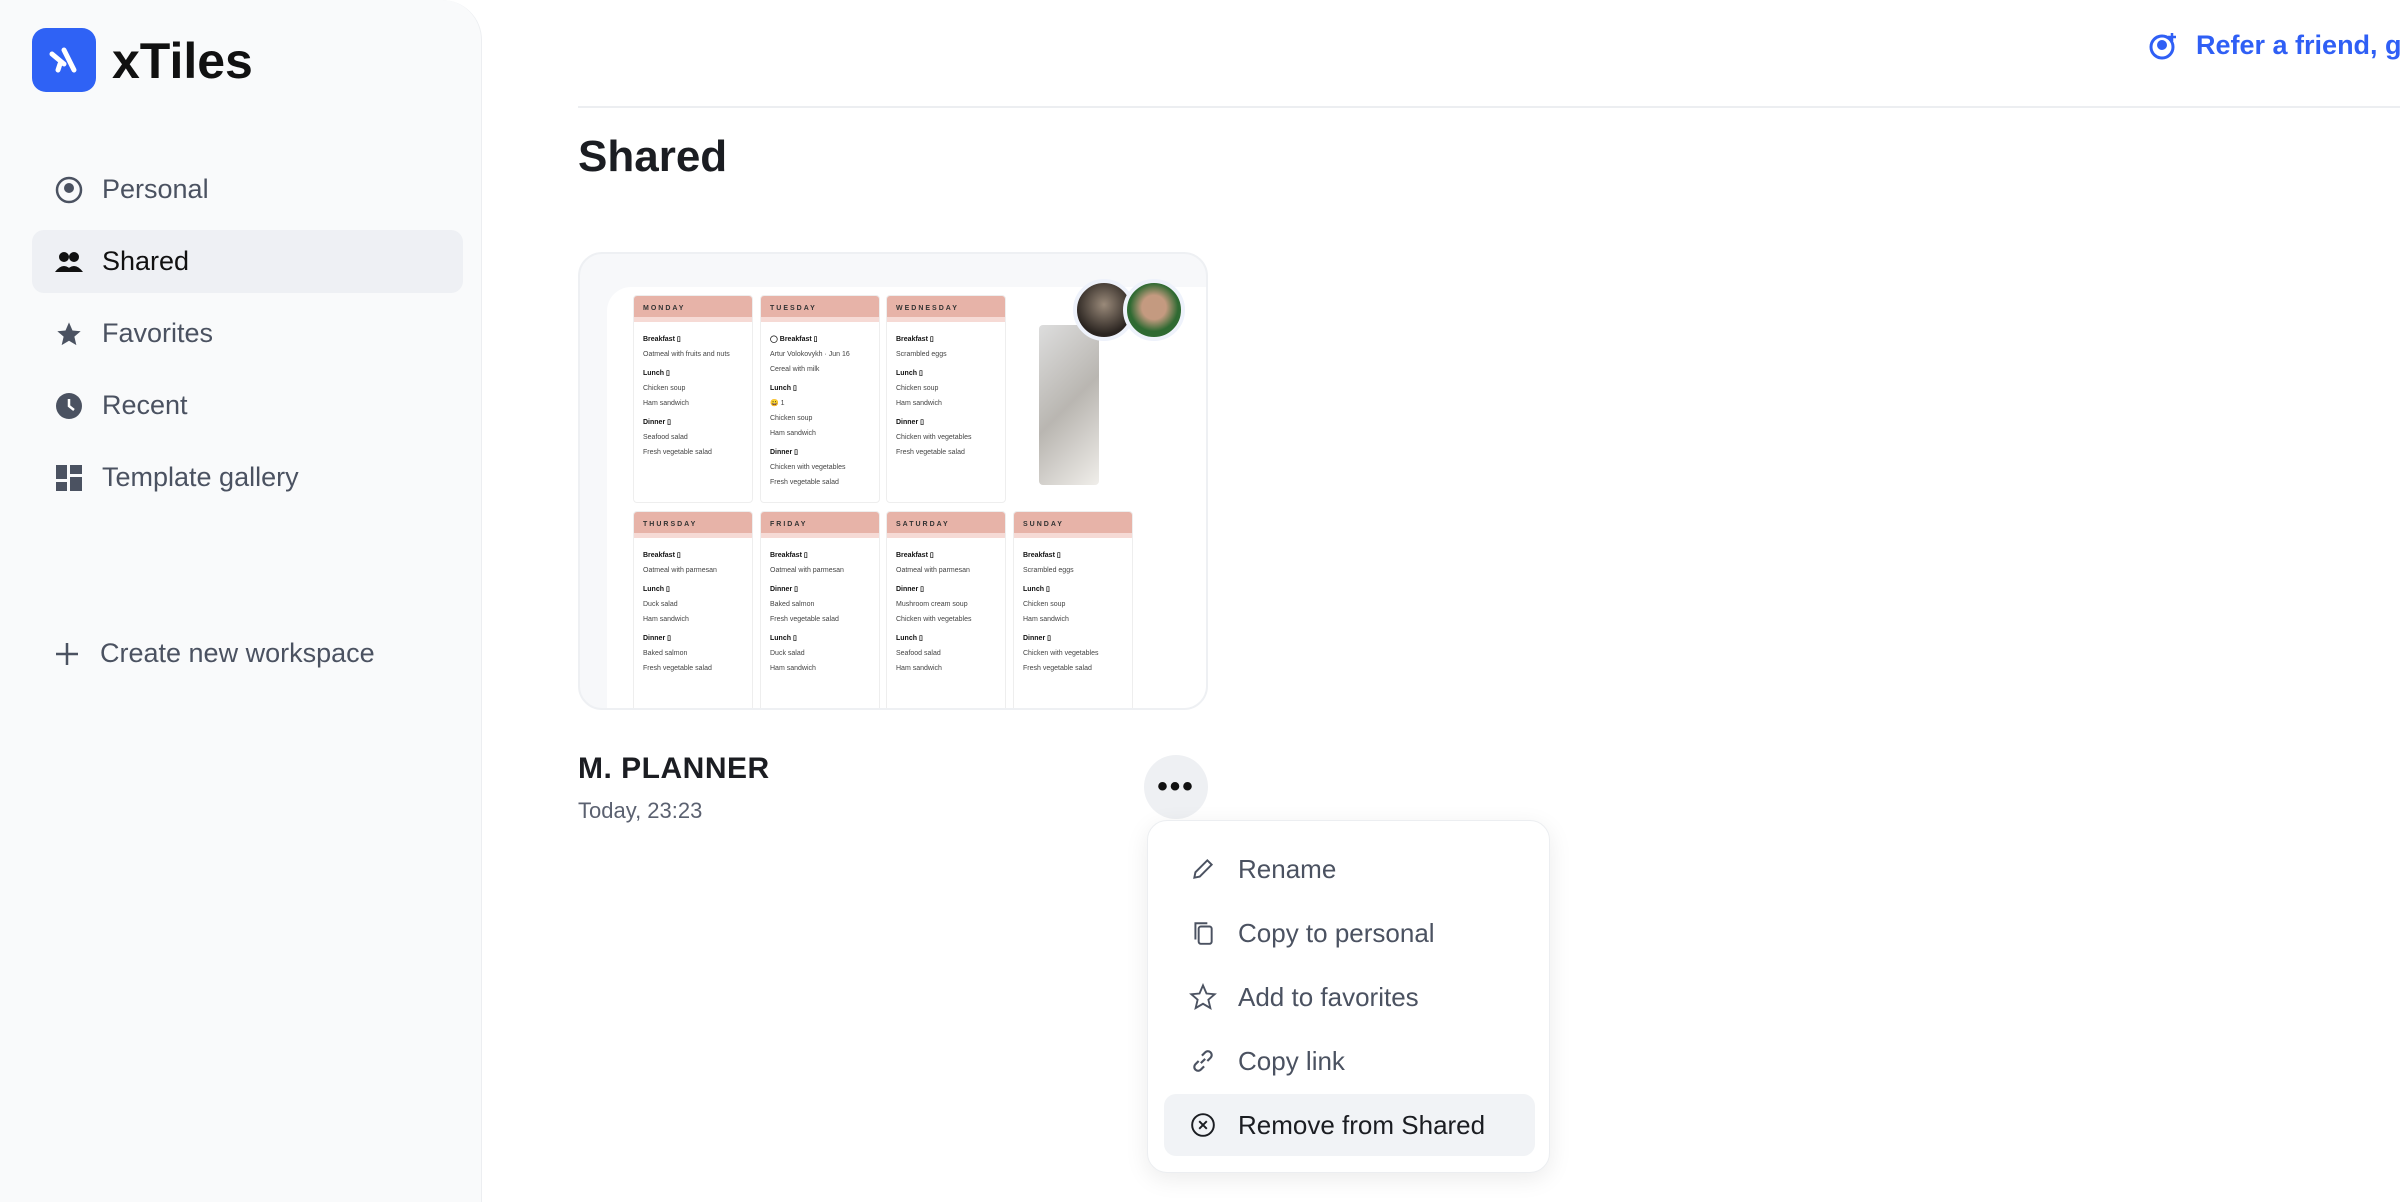 This screenshot has width=2400, height=1202. I want to click on sidebar-item-label: Recent, so click(145, 405).